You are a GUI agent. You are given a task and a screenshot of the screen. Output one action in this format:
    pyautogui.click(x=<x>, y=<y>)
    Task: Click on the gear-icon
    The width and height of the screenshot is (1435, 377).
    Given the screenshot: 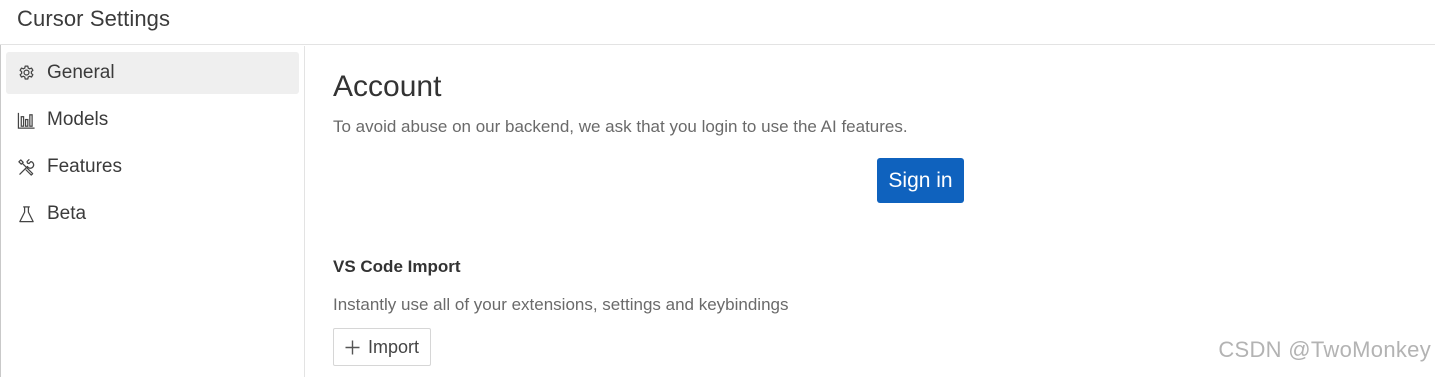 What is the action you would take?
    pyautogui.click(x=26, y=72)
    